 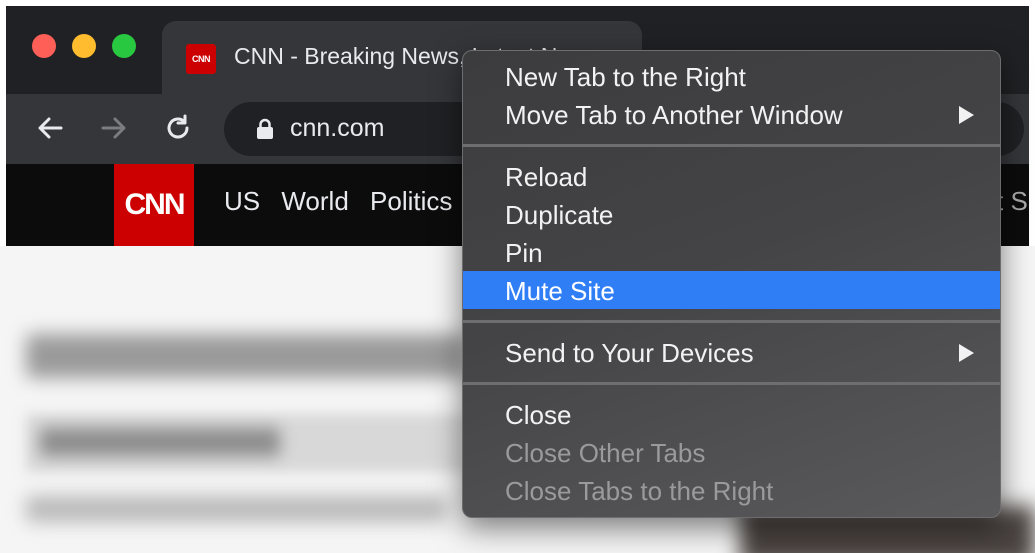 What do you see at coordinates (560, 291) in the screenshot?
I see `menu-item-label: Mute Site` at bounding box center [560, 291].